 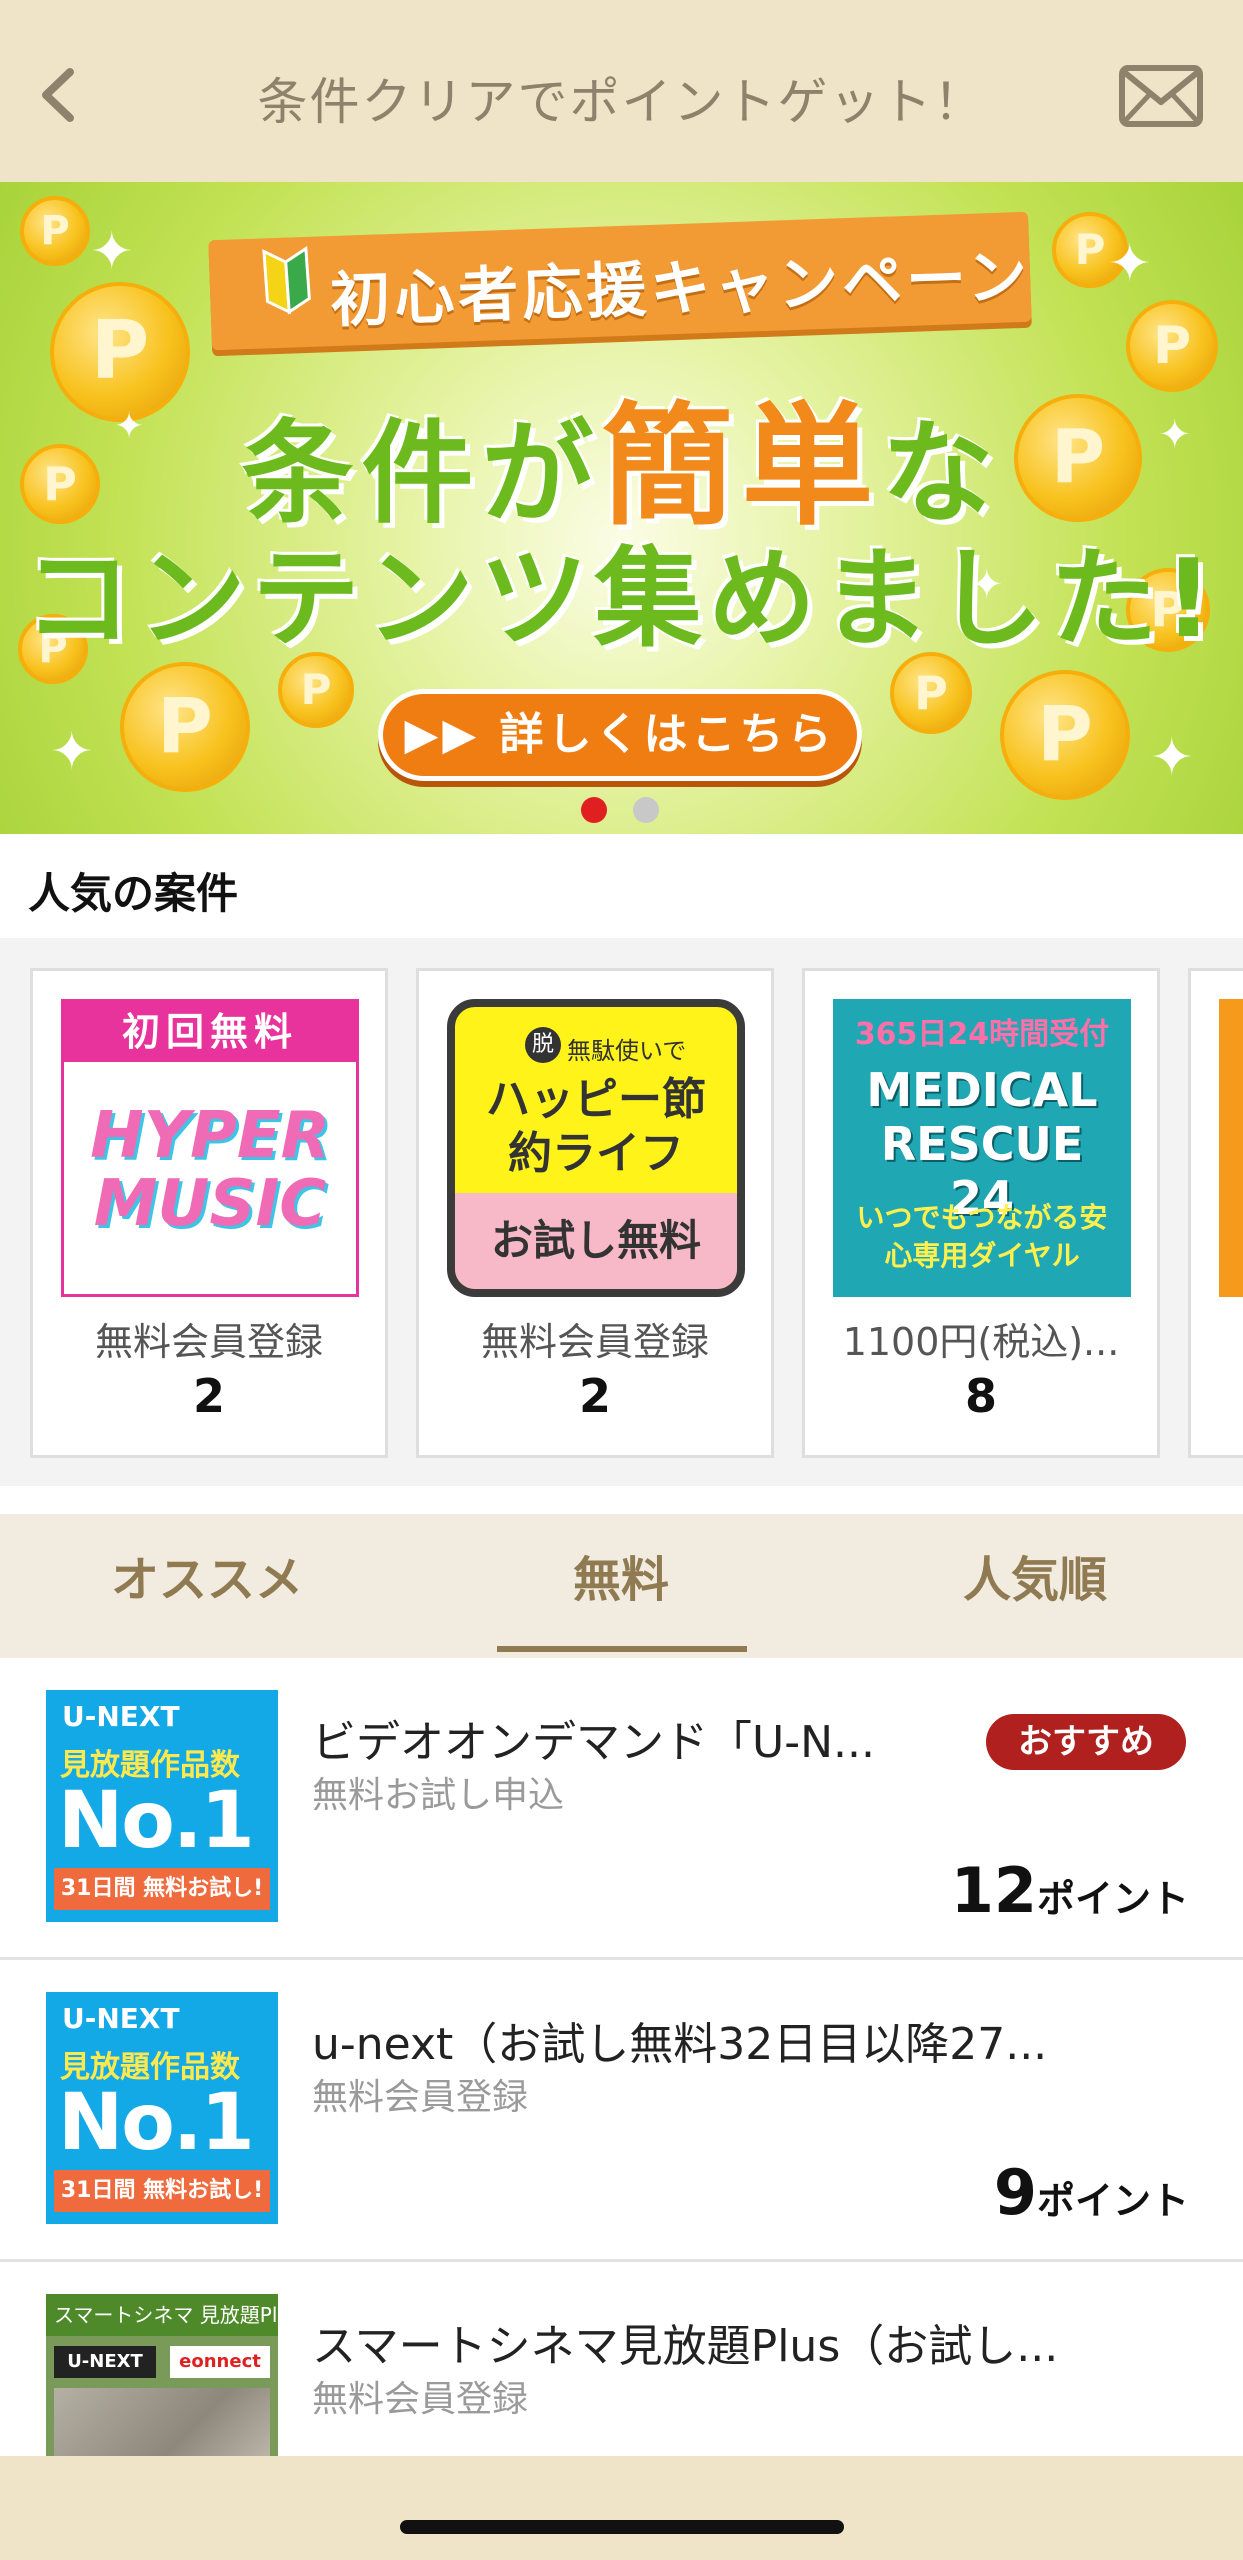 What do you see at coordinates (1035, 1580) in the screenshot?
I see `tab-popular: 人気順` at bounding box center [1035, 1580].